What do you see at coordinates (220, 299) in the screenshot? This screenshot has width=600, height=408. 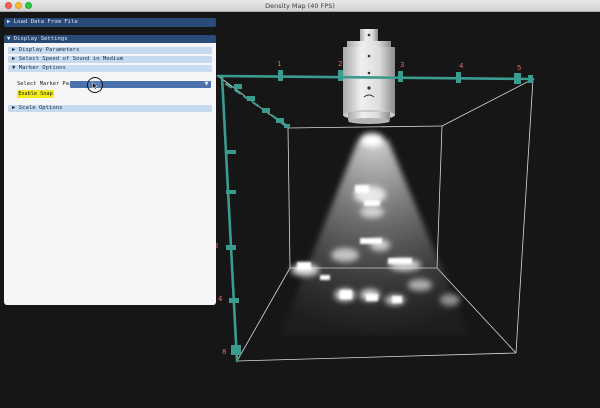 I see `tick-label-v2: 4` at bounding box center [220, 299].